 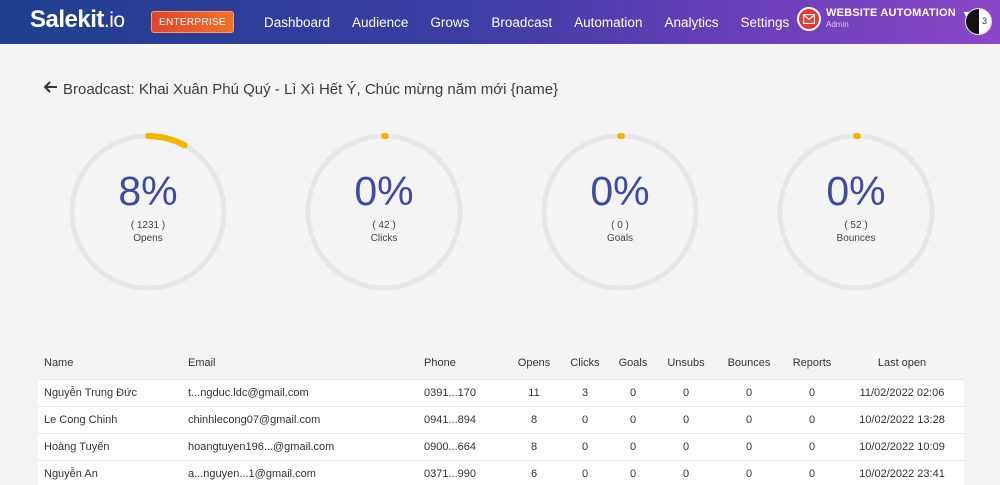 What do you see at coordinates (521, 22) in the screenshot?
I see `nav-broadcast: Broadcast` at bounding box center [521, 22].